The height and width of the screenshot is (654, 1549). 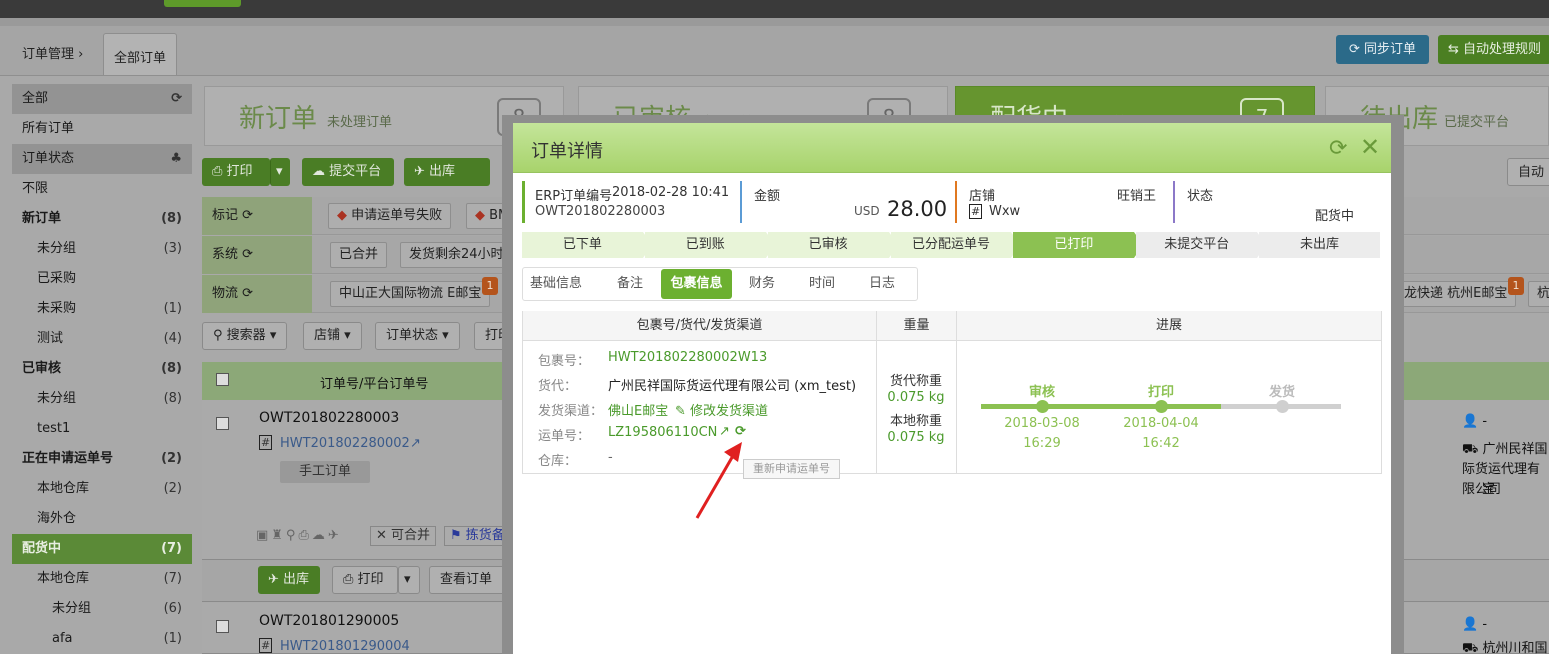 I want to click on sidebar-item-label: 已审核, so click(x=42, y=368).